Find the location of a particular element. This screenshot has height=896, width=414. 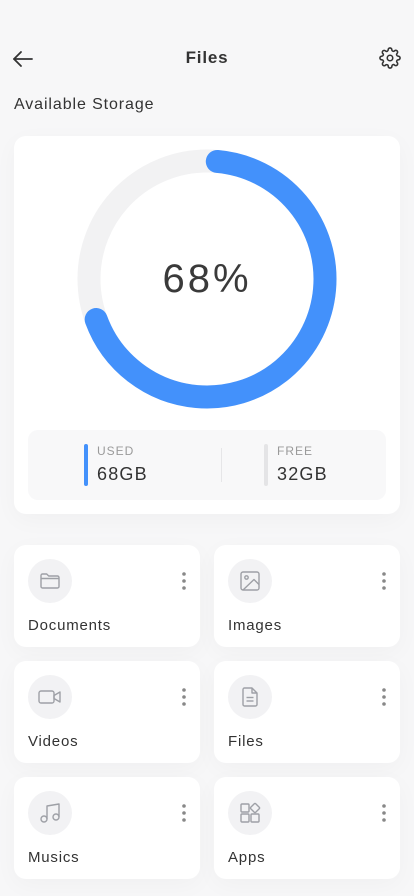

image-icon is located at coordinates (250, 581).